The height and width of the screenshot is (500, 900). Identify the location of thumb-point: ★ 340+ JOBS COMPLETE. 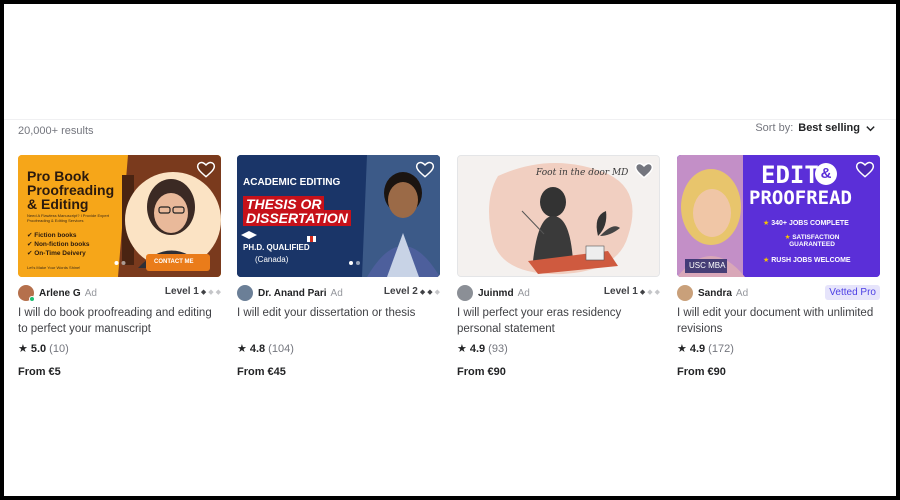
(806, 223).